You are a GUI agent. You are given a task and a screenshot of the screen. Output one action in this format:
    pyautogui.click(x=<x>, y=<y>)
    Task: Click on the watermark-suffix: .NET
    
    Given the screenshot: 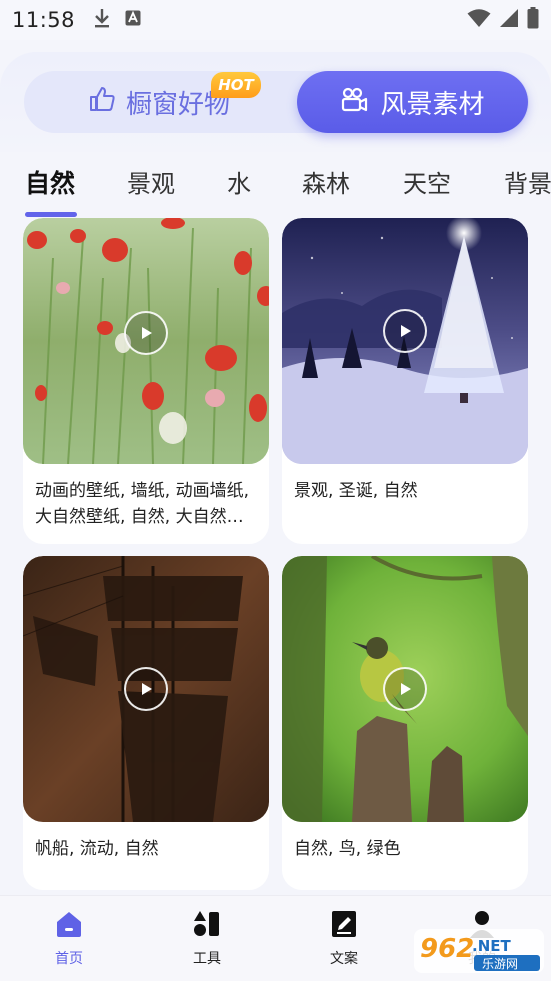 What is the action you would take?
    pyautogui.click(x=491, y=946)
    